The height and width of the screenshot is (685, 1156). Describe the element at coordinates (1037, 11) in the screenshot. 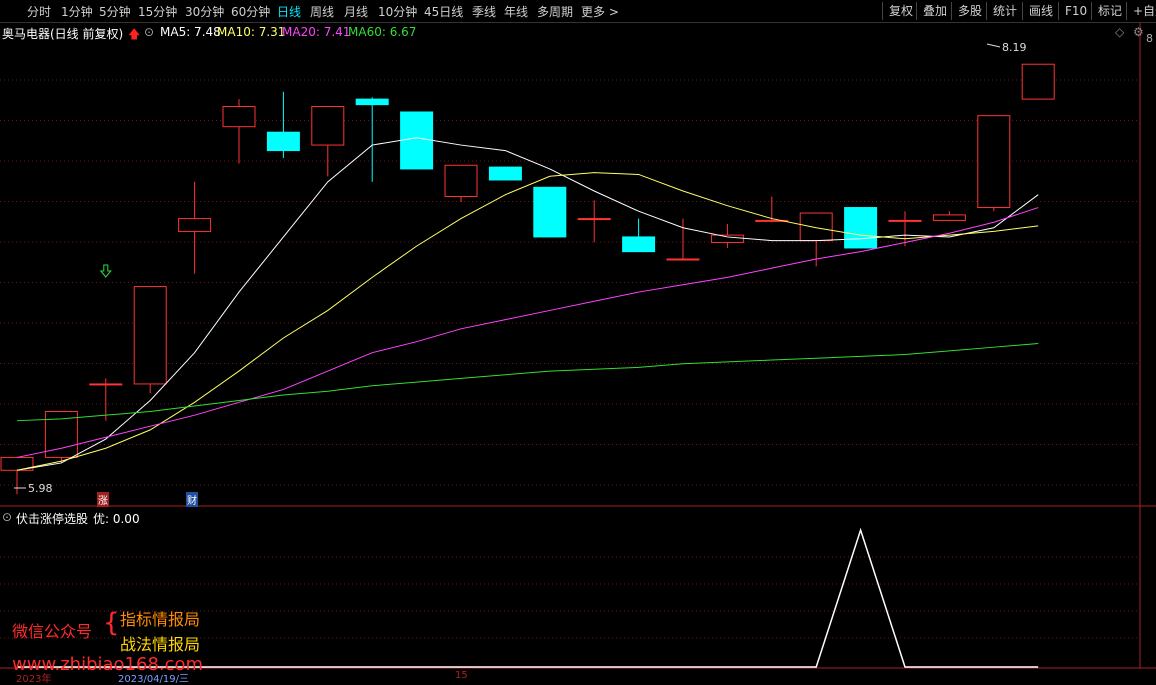

I see `toolbar-button-4: 画线` at that location.